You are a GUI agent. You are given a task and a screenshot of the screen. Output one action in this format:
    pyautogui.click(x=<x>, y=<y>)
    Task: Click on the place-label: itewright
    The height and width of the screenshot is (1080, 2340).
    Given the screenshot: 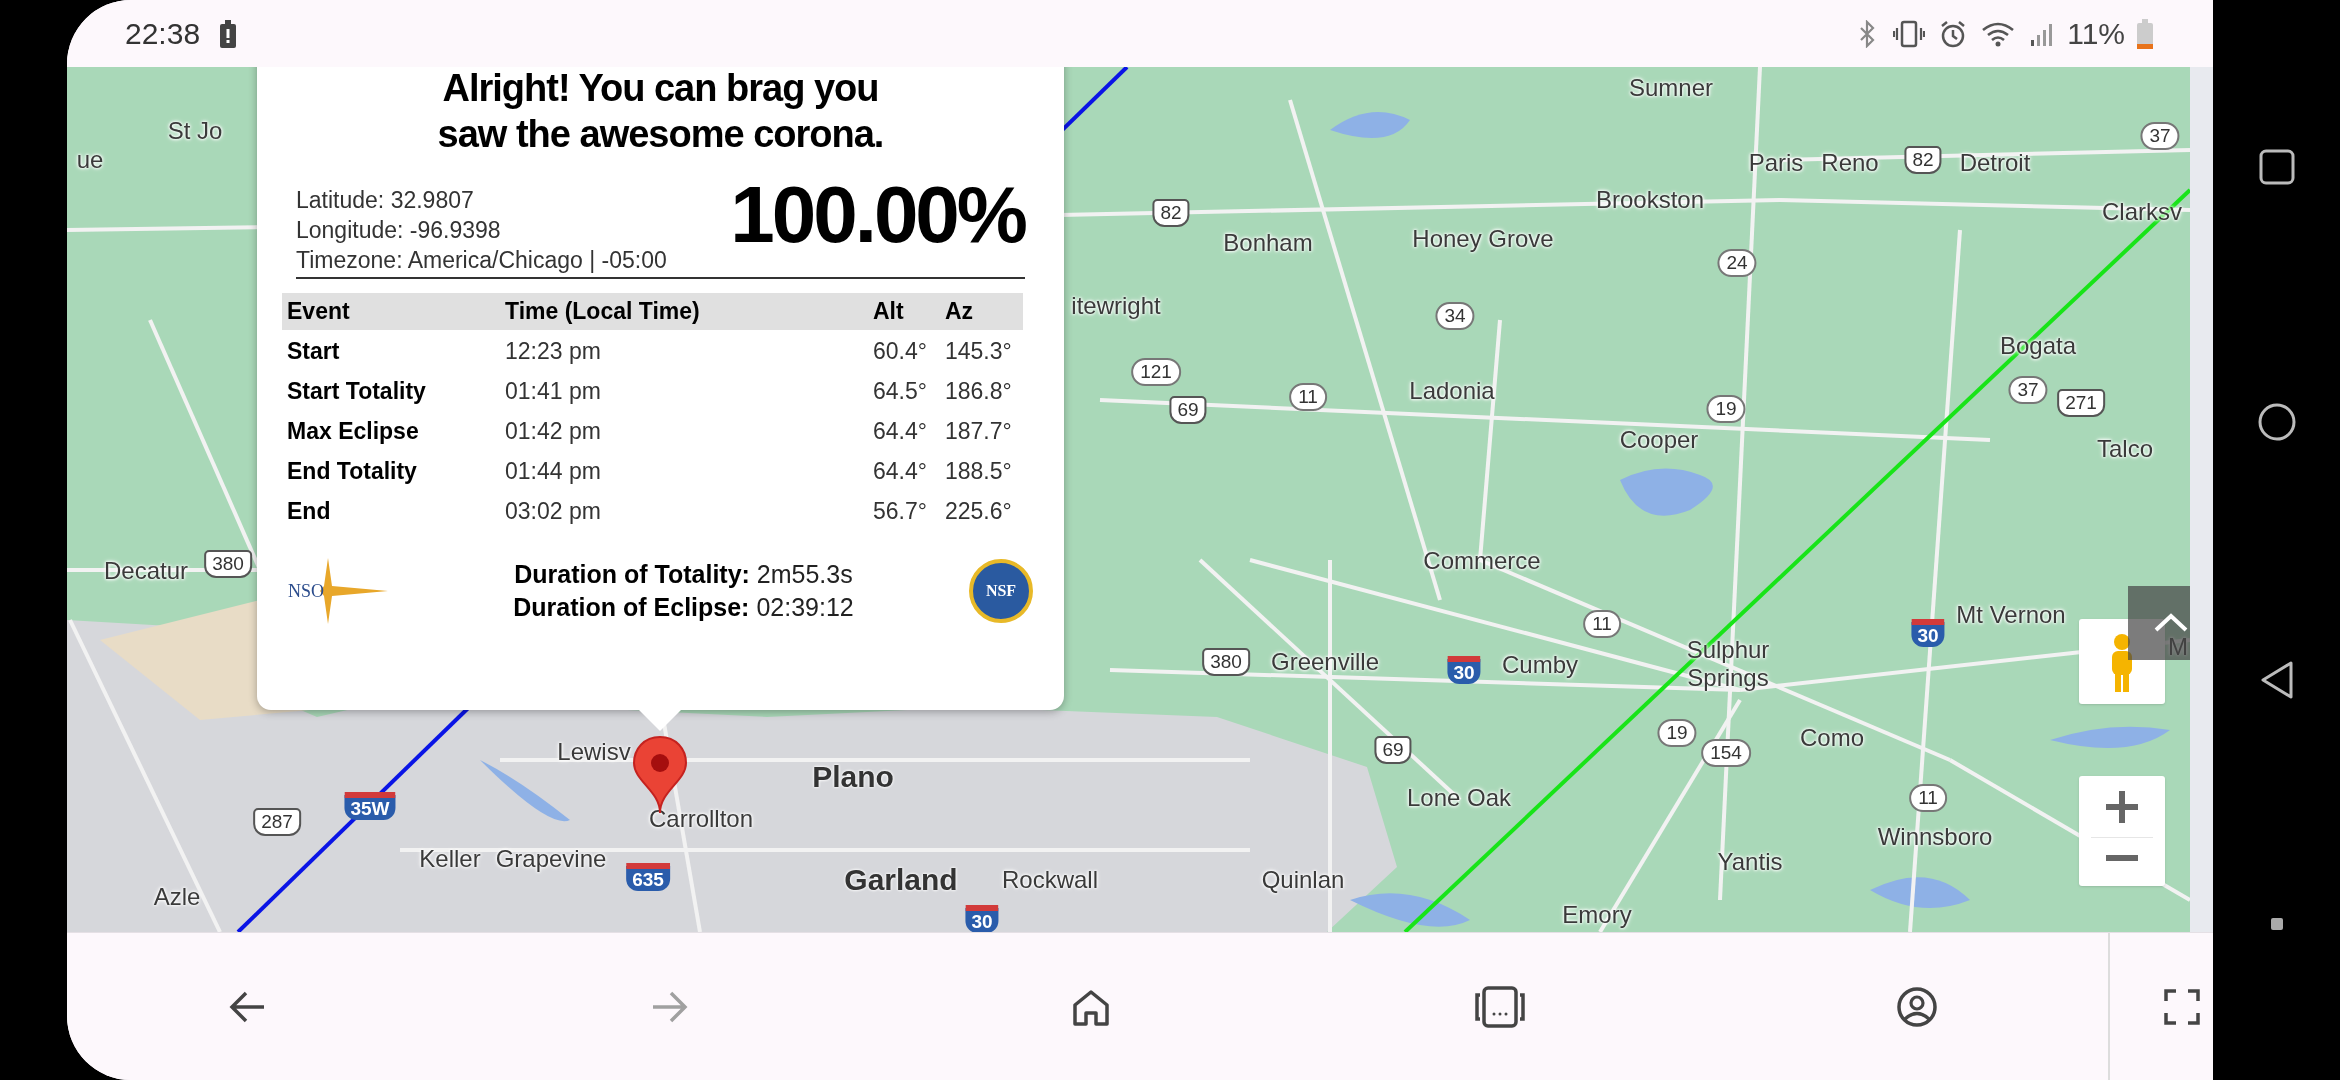 What is the action you would take?
    pyautogui.click(x=1116, y=306)
    